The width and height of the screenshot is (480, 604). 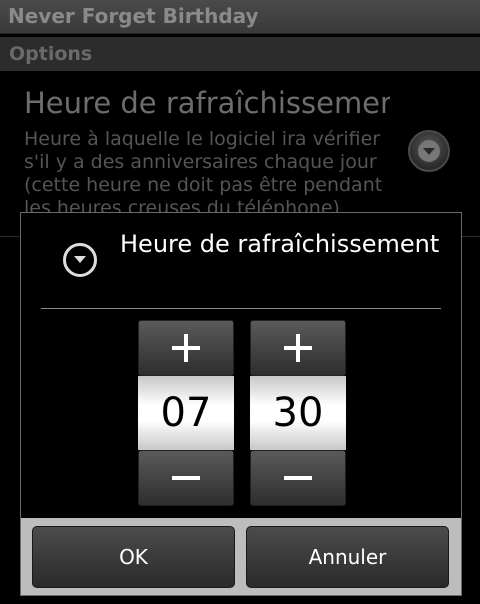 I want to click on hours-value: 07, so click(x=186, y=413).